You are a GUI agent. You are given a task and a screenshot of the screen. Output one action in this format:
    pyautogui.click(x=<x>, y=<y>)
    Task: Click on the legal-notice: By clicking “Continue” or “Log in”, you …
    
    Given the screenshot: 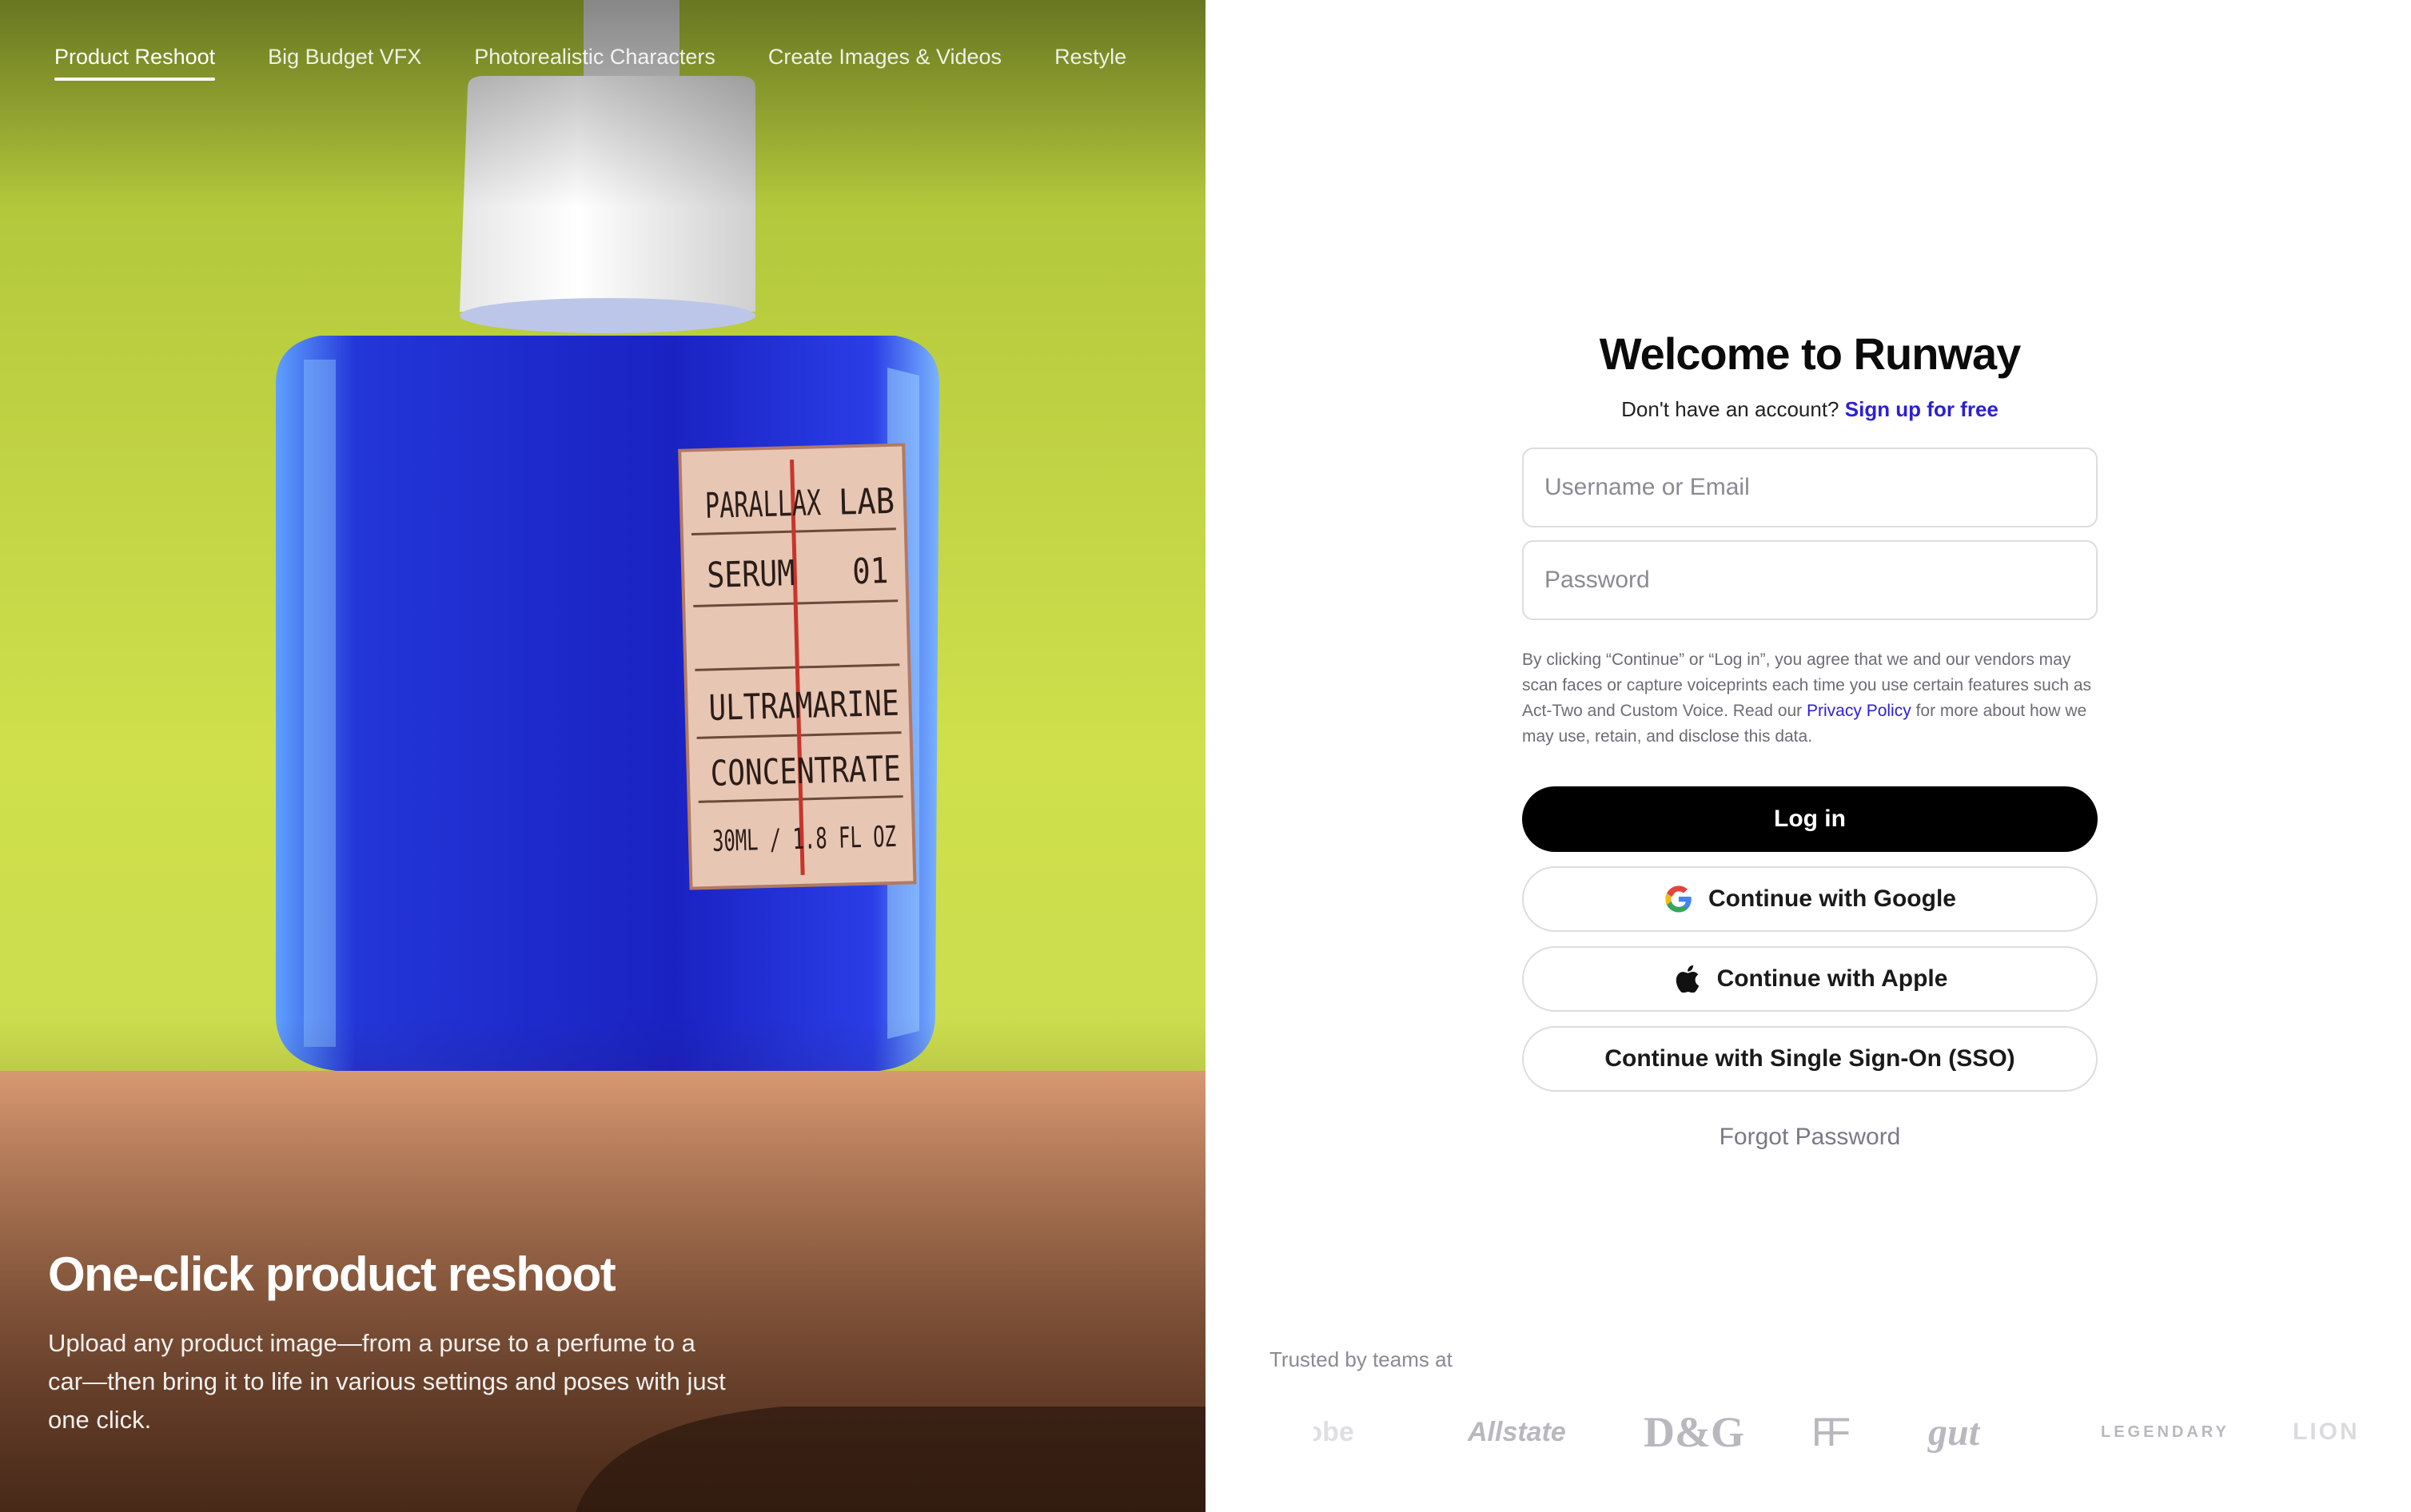 What is the action you would take?
    pyautogui.click(x=1810, y=698)
    